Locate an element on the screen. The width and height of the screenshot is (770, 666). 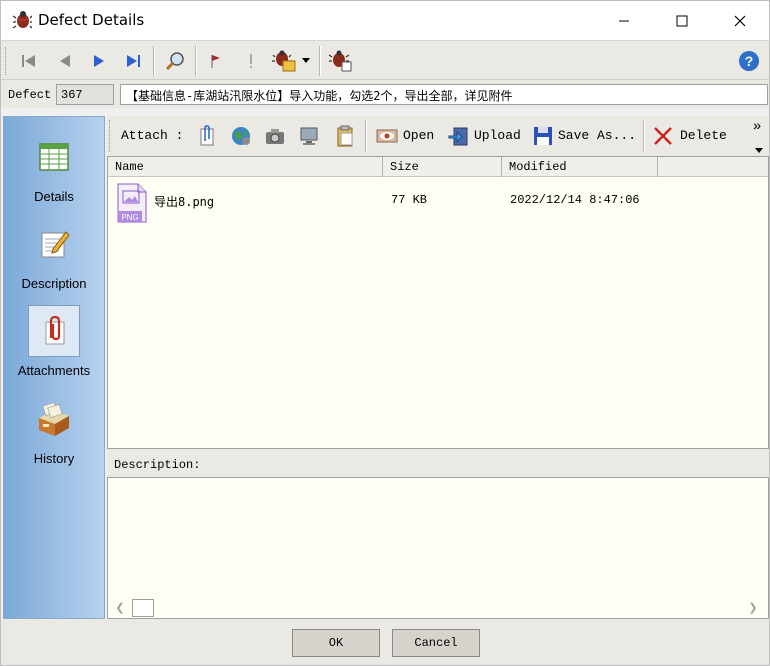
last-record-icon is located at coordinates (133, 61).